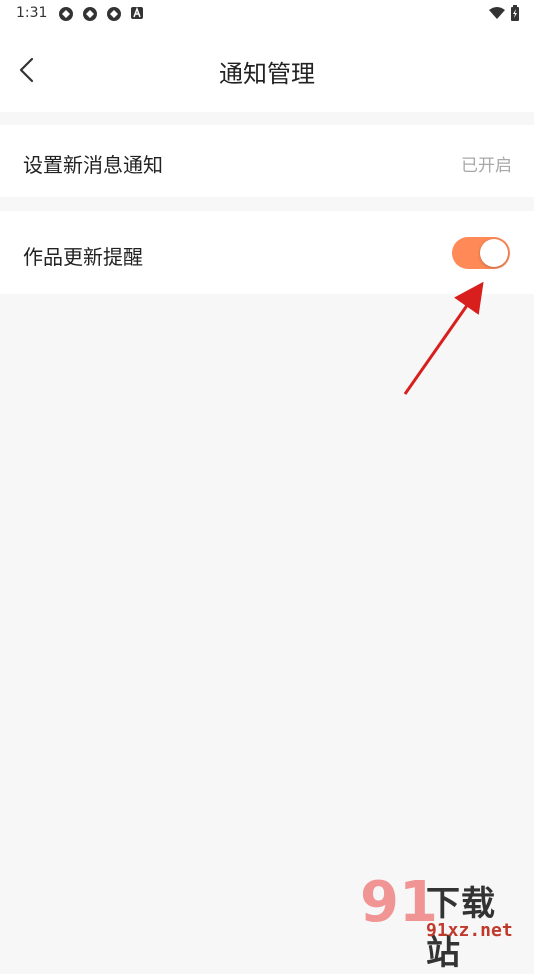 This screenshot has width=534, height=974. I want to click on status-right, so click(504, 13).